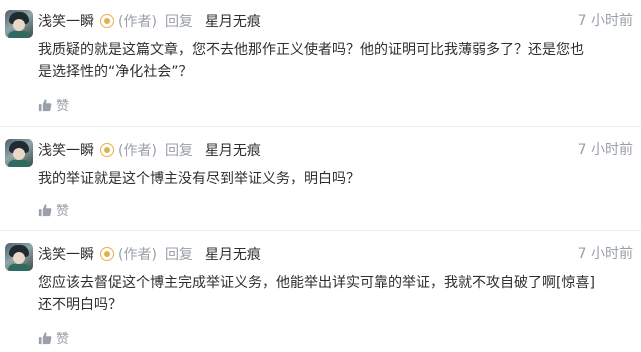 Image resolution: width=641 pixels, height=352 pixels. Describe the element at coordinates (80, 305) in the screenshot. I see `comment-line: 还不明白吗？` at that location.